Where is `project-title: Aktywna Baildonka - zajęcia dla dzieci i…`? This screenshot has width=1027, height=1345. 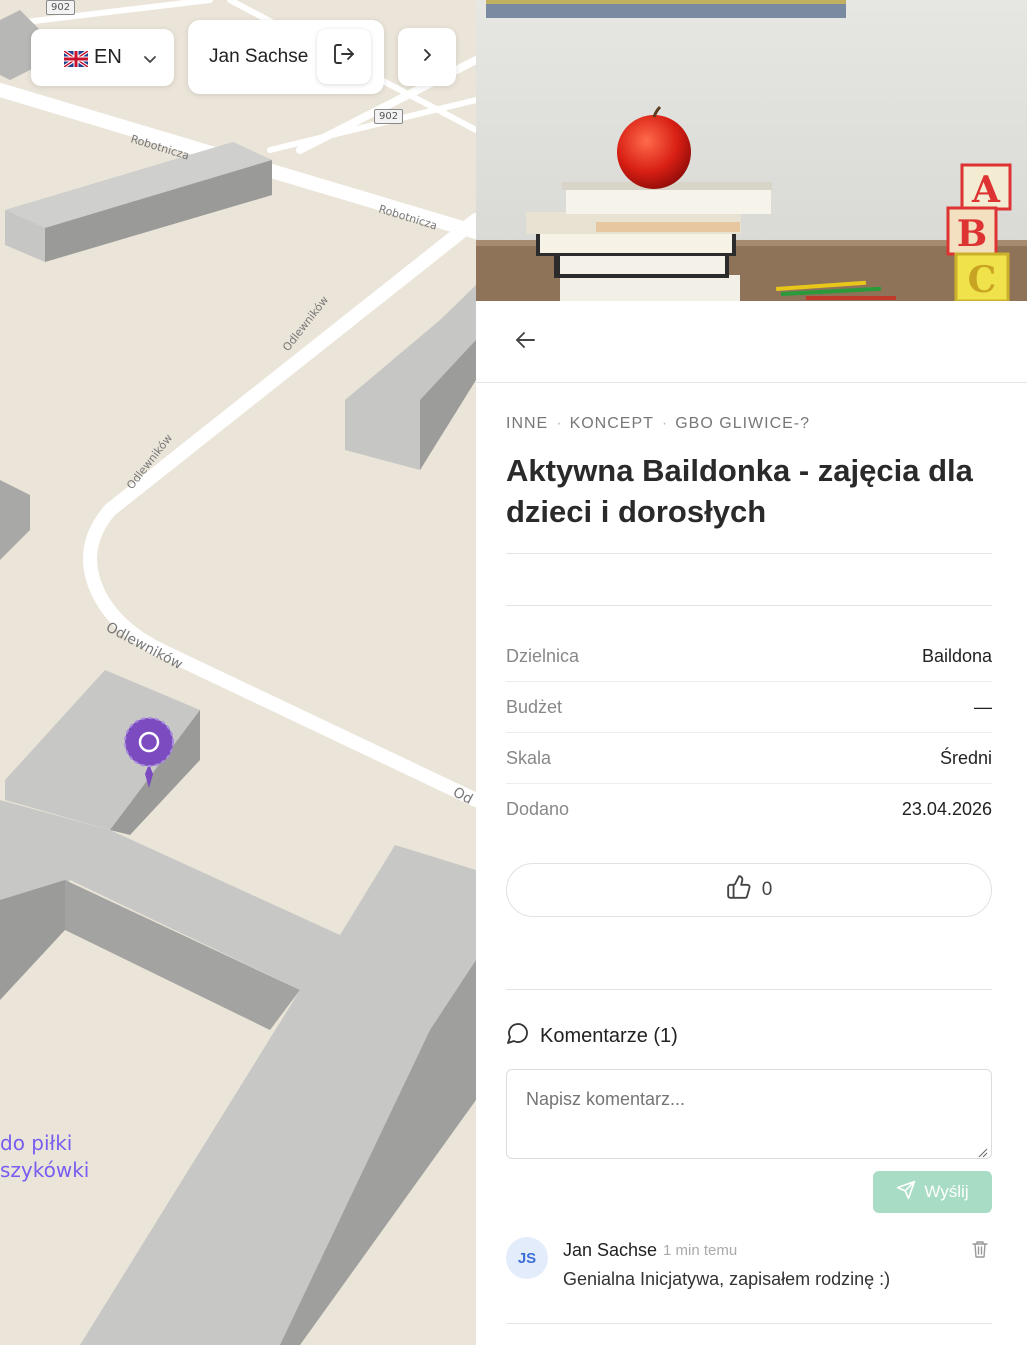
project-title: Aktywna Baildonka - zajęcia dla dzieci i… is located at coordinates (739, 491).